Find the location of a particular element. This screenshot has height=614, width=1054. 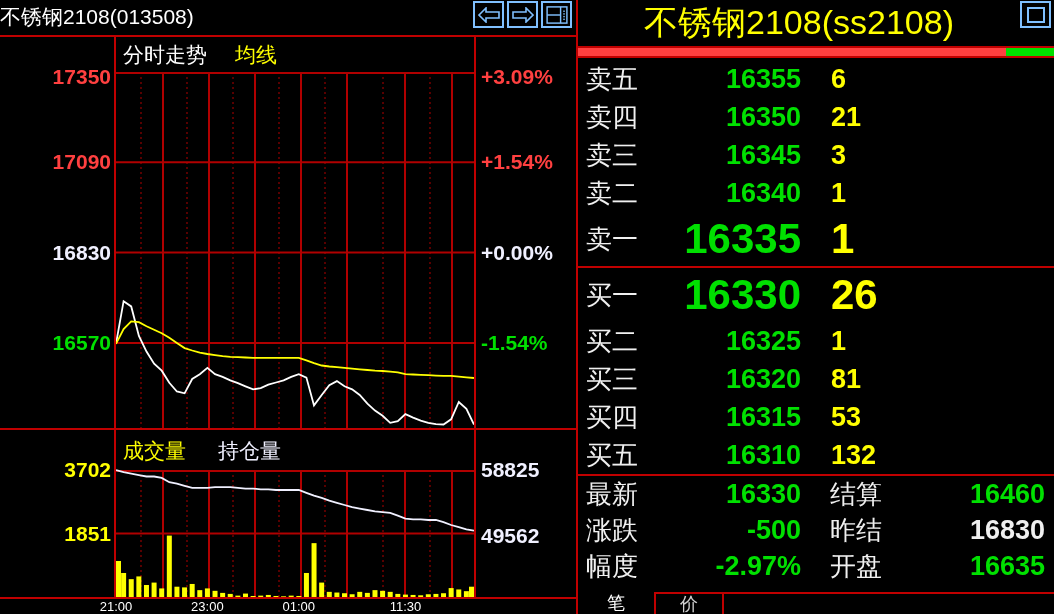

order-level-label: 买三 is located at coordinates (612, 379).